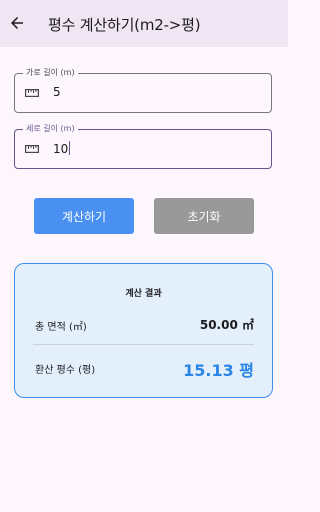 The width and height of the screenshot is (320, 512). What do you see at coordinates (50, 129) in the screenshot?
I see `length-field-label: 세로 길이 (m)` at bounding box center [50, 129].